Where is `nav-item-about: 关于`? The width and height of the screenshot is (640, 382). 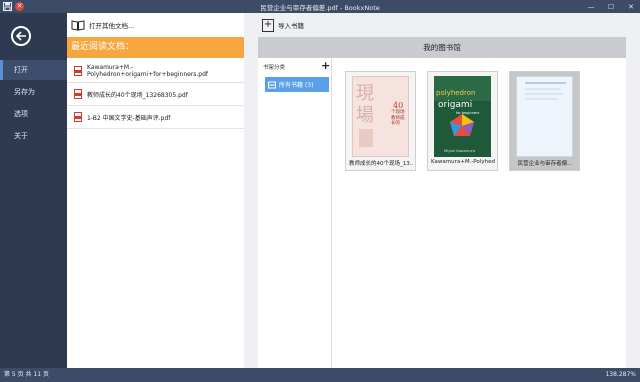 nav-item-about: 关于 is located at coordinates (33, 136).